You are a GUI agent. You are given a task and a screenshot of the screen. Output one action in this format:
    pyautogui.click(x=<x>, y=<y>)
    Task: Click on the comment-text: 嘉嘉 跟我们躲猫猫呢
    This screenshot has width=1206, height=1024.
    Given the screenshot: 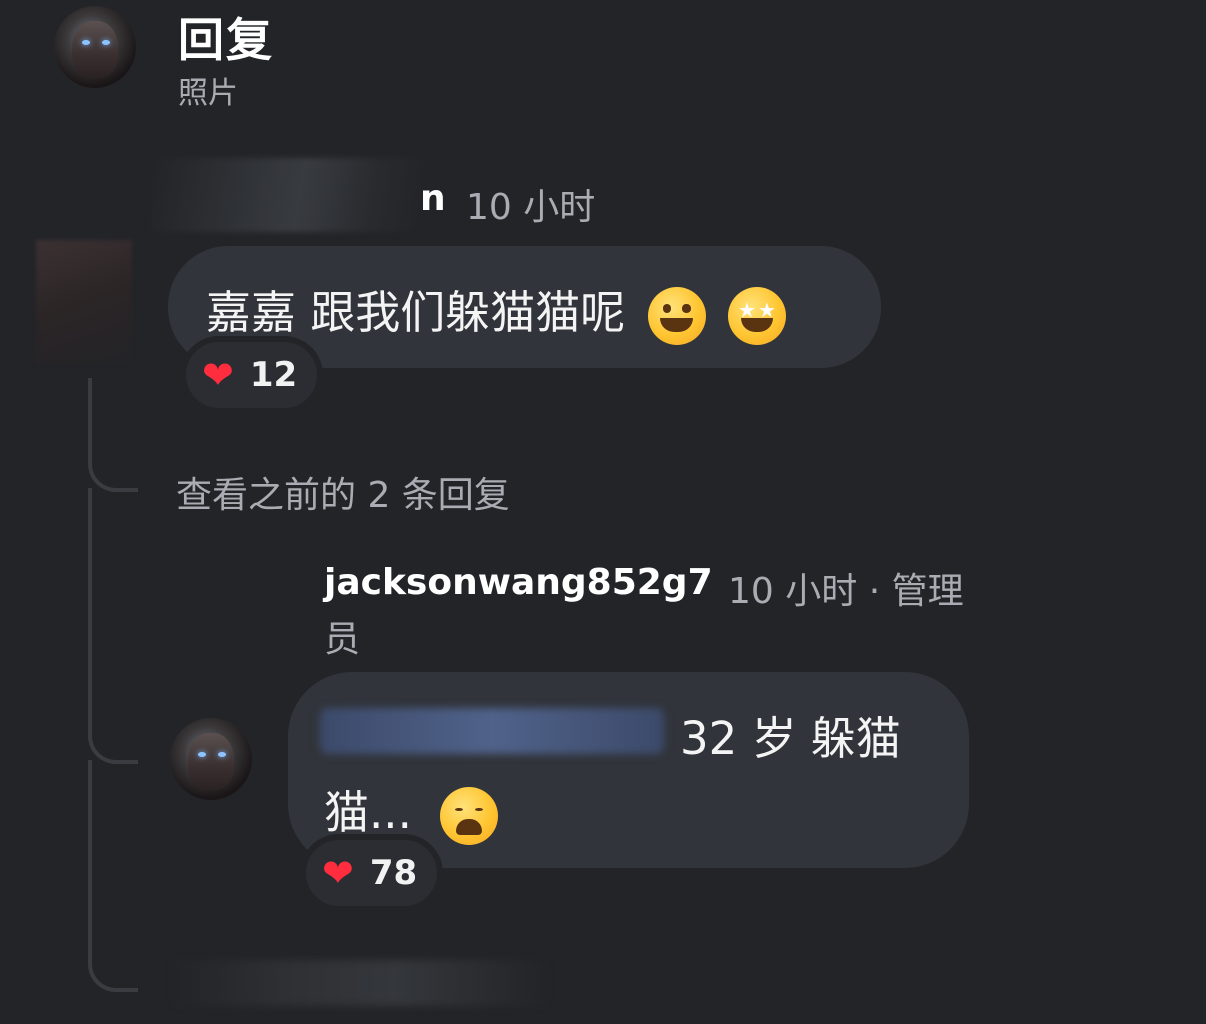 What is the action you would take?
    pyautogui.click(x=416, y=312)
    